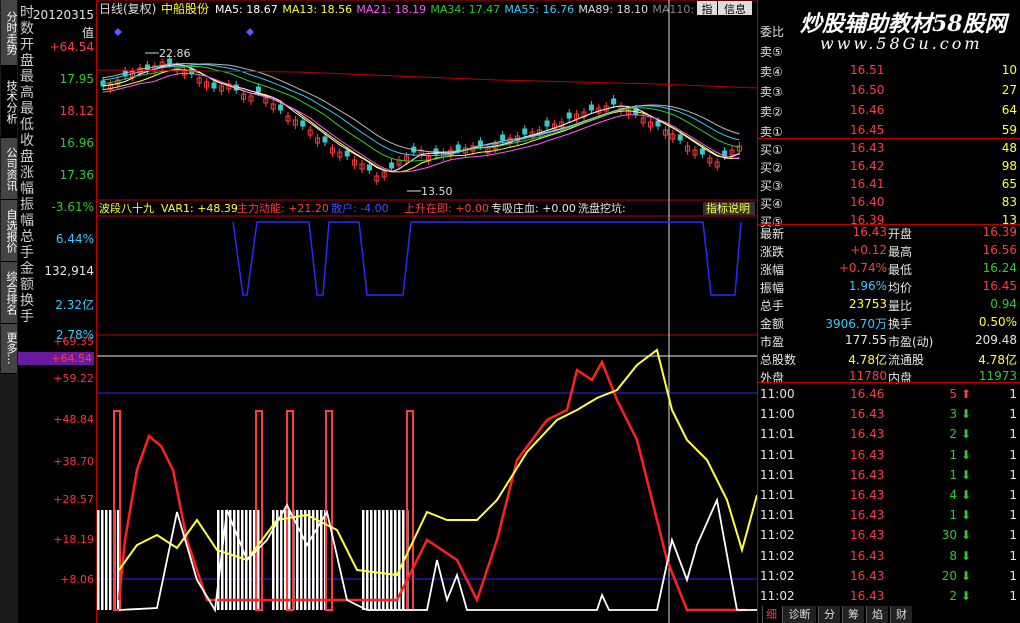 This screenshot has width=1020, height=623. Describe the element at coordinates (889, 358) in the screenshot. I see `quote-row: 总股数 4.78亿 流通股 4.78亿` at that location.